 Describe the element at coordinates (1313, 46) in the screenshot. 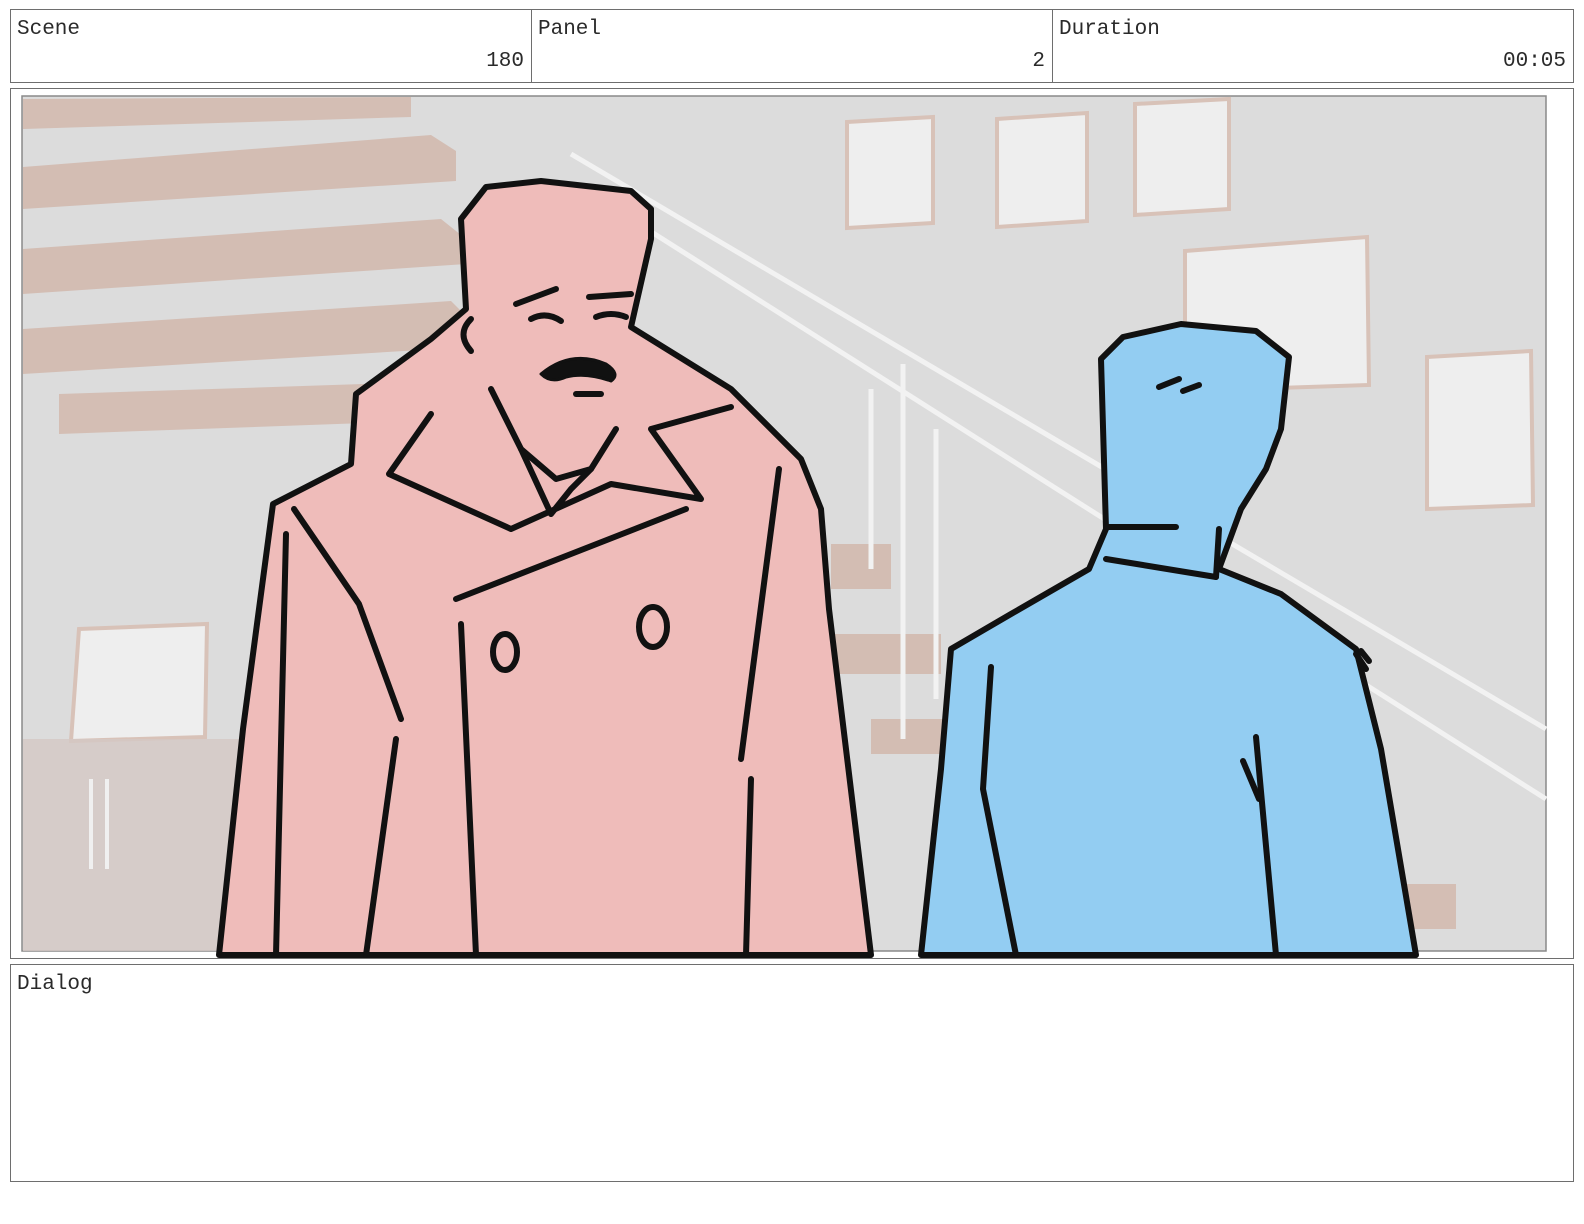

I see `duration-cell: Duration 00:05` at that location.